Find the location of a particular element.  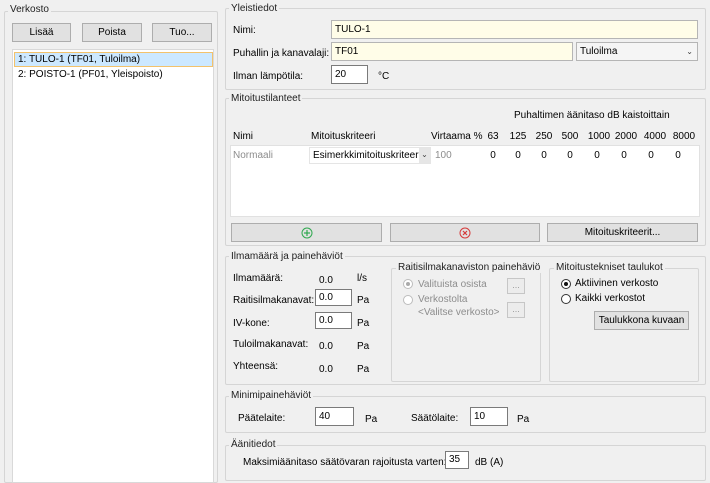

fan-field: TF01 is located at coordinates (452, 51).